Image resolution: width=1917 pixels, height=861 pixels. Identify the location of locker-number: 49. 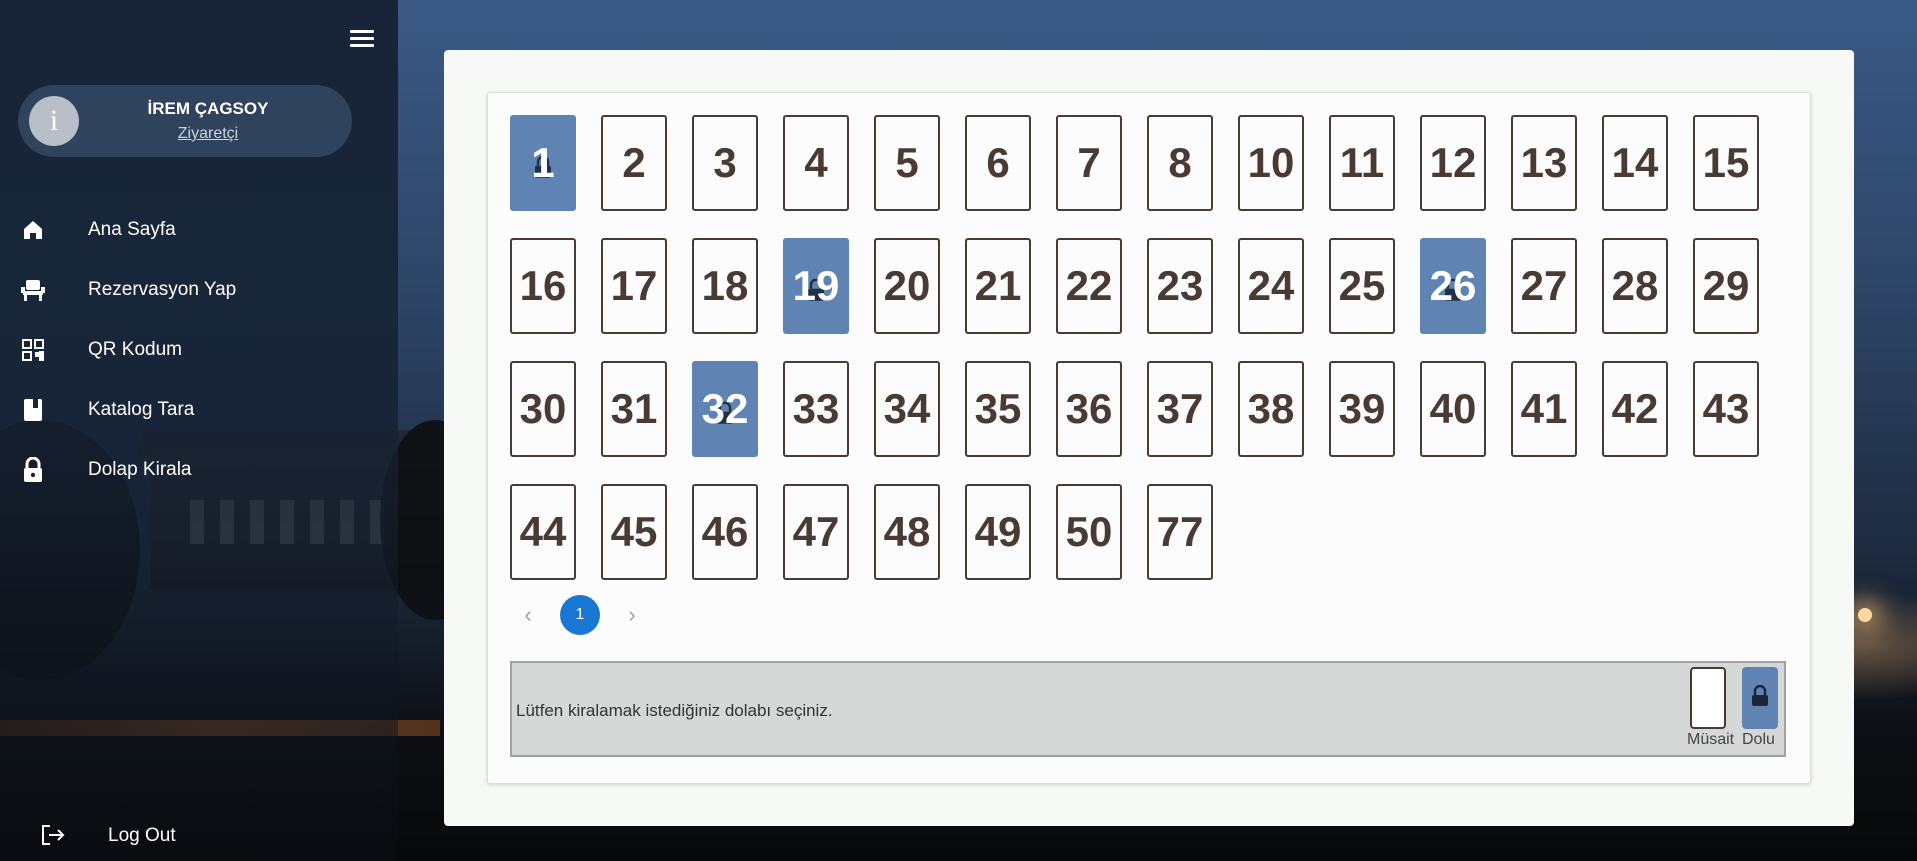
(998, 531).